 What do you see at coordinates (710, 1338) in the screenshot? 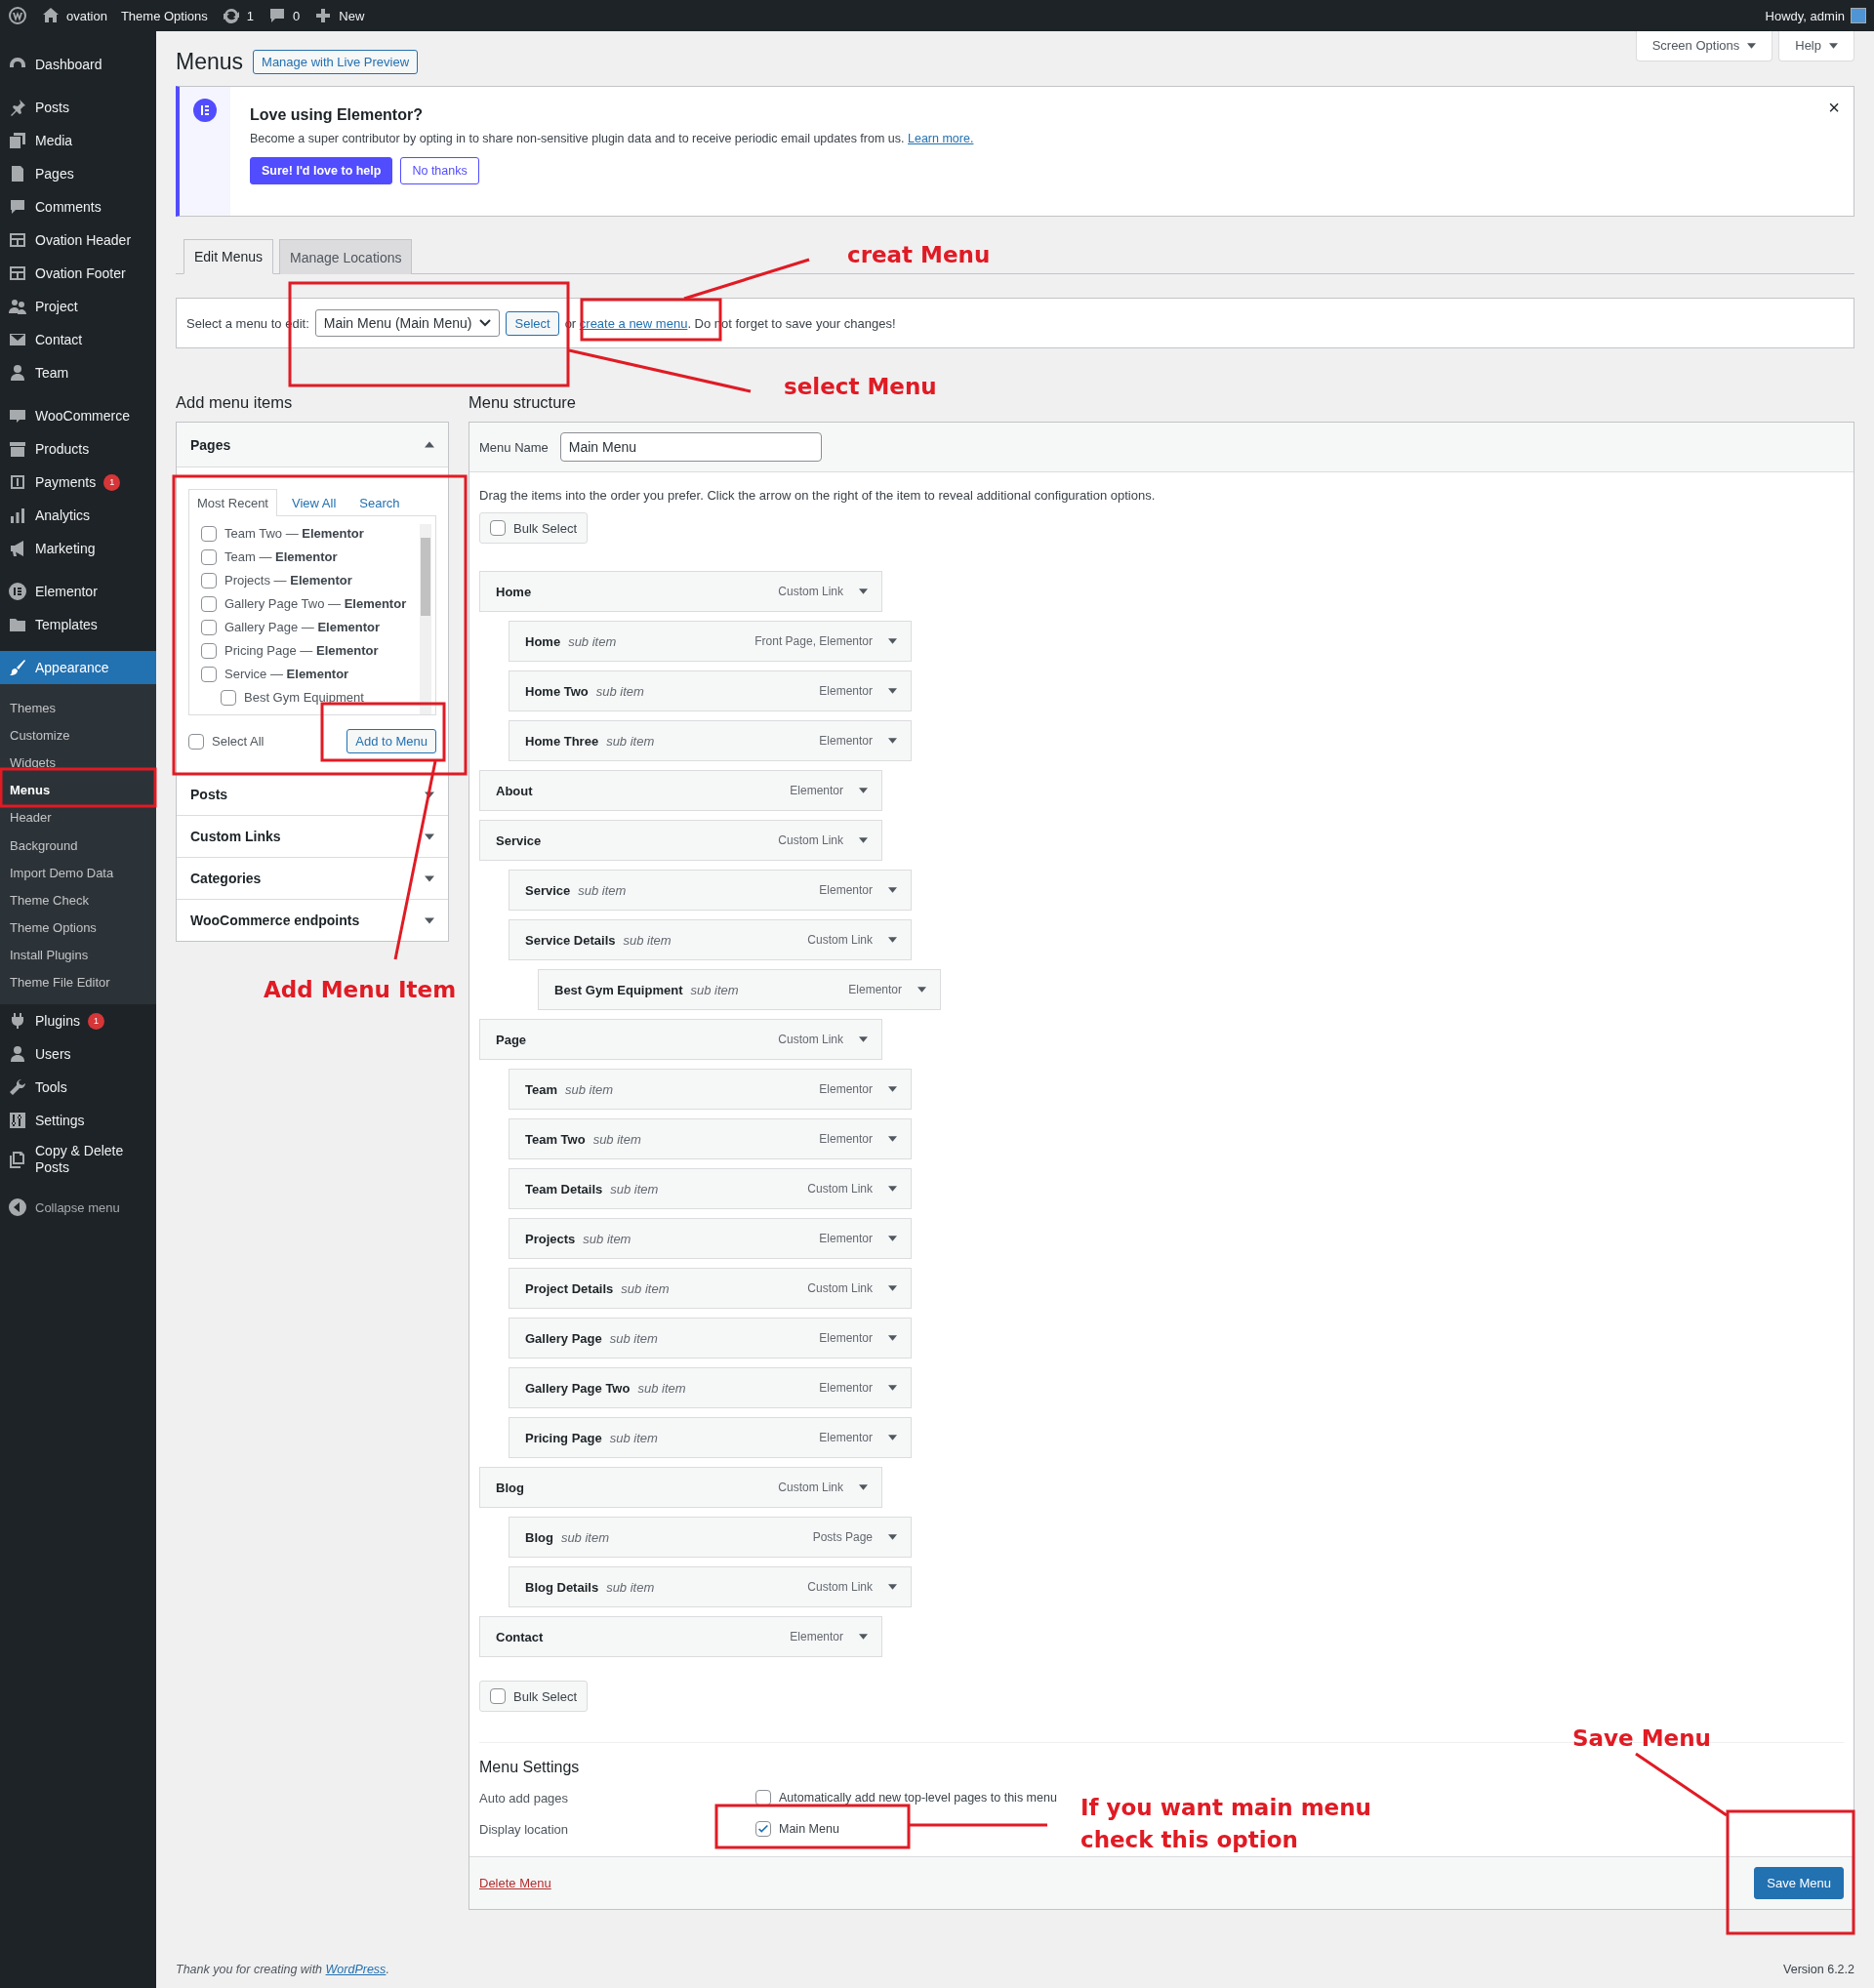
I see `menu-item: Gallery Page sub item Elementor` at bounding box center [710, 1338].